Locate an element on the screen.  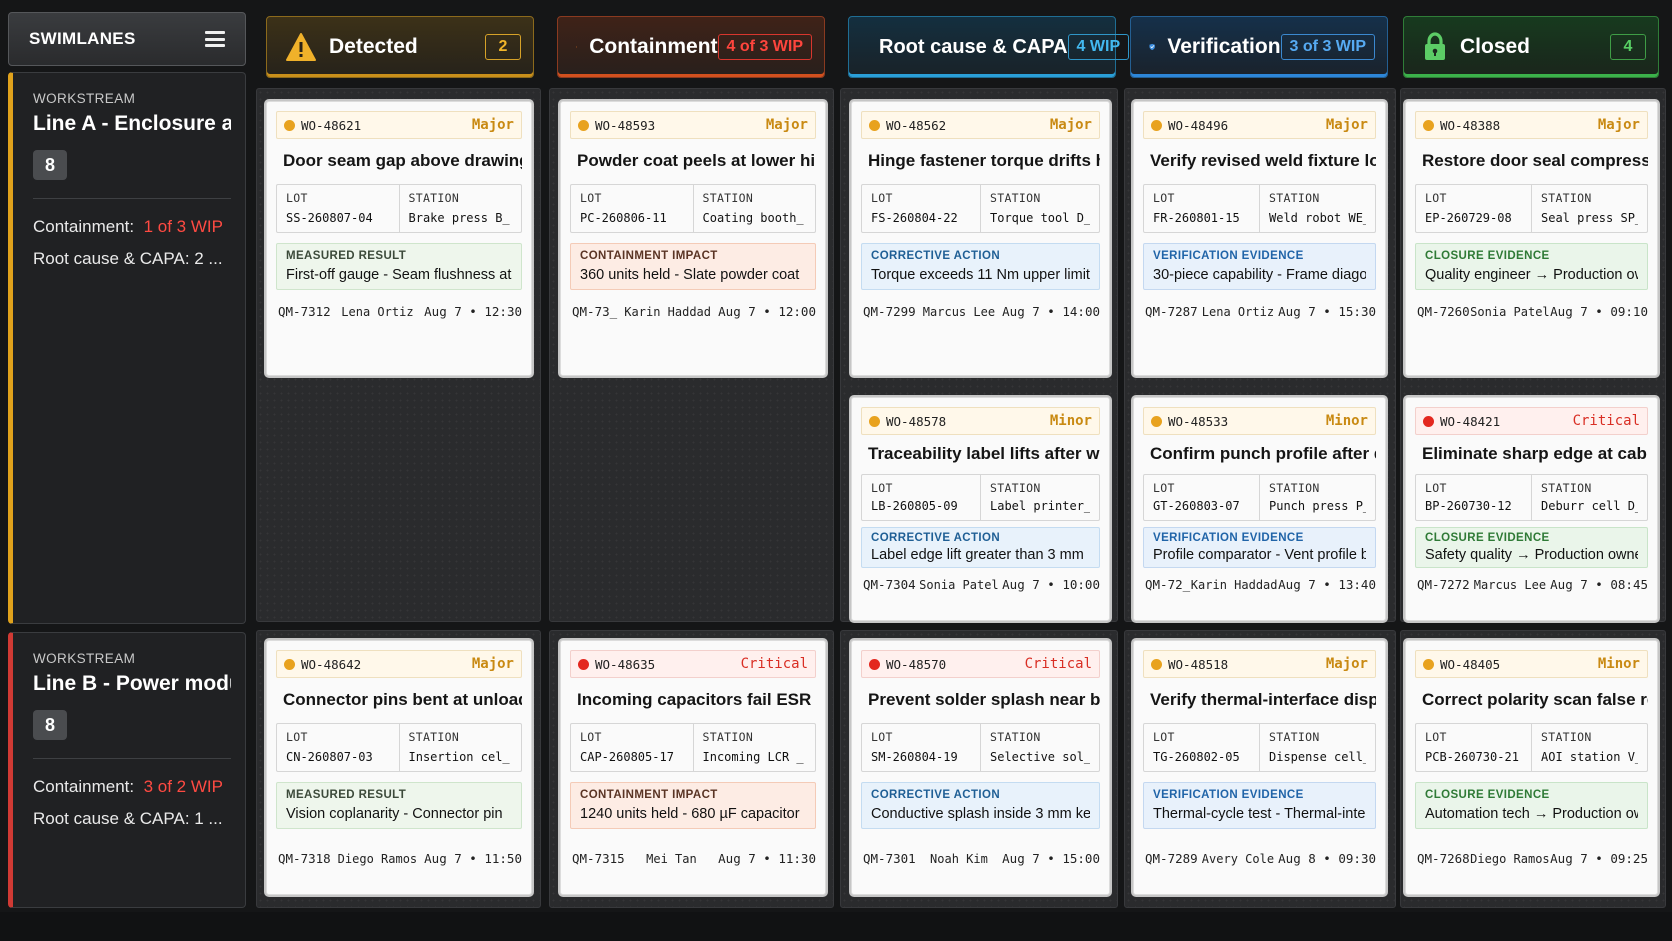
qm-reference: QM-73_ is located at coordinates (594, 311).